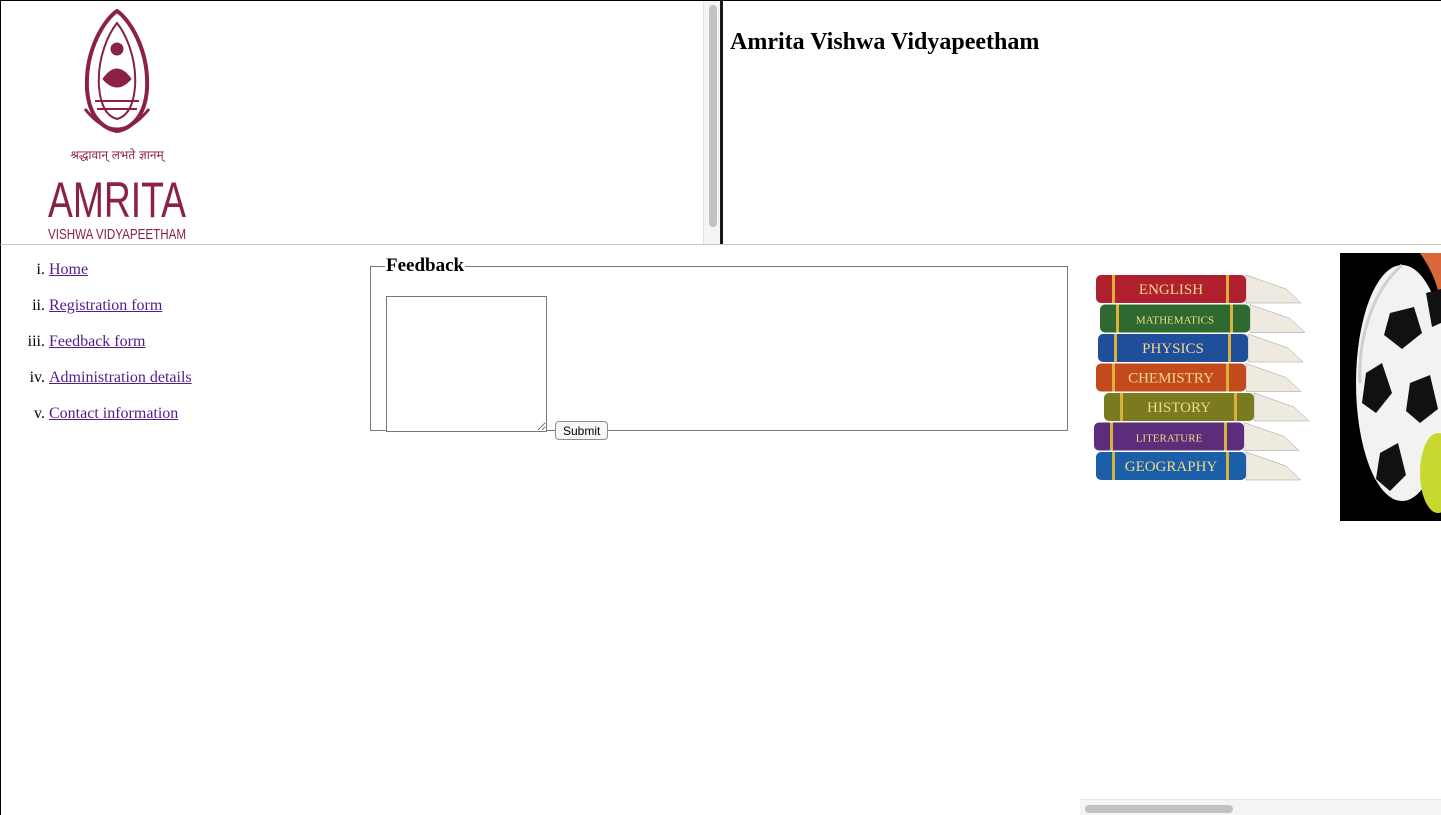 Image resolution: width=1441 pixels, height=815 pixels. I want to click on book-spine: HISTORY, so click(1207, 407).